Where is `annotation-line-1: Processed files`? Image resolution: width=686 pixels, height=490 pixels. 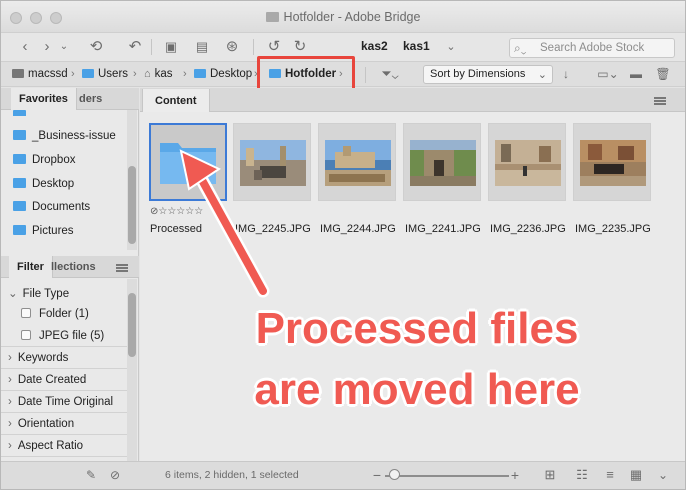
annotation-line-1: Processed files is located at coordinates (417, 328).